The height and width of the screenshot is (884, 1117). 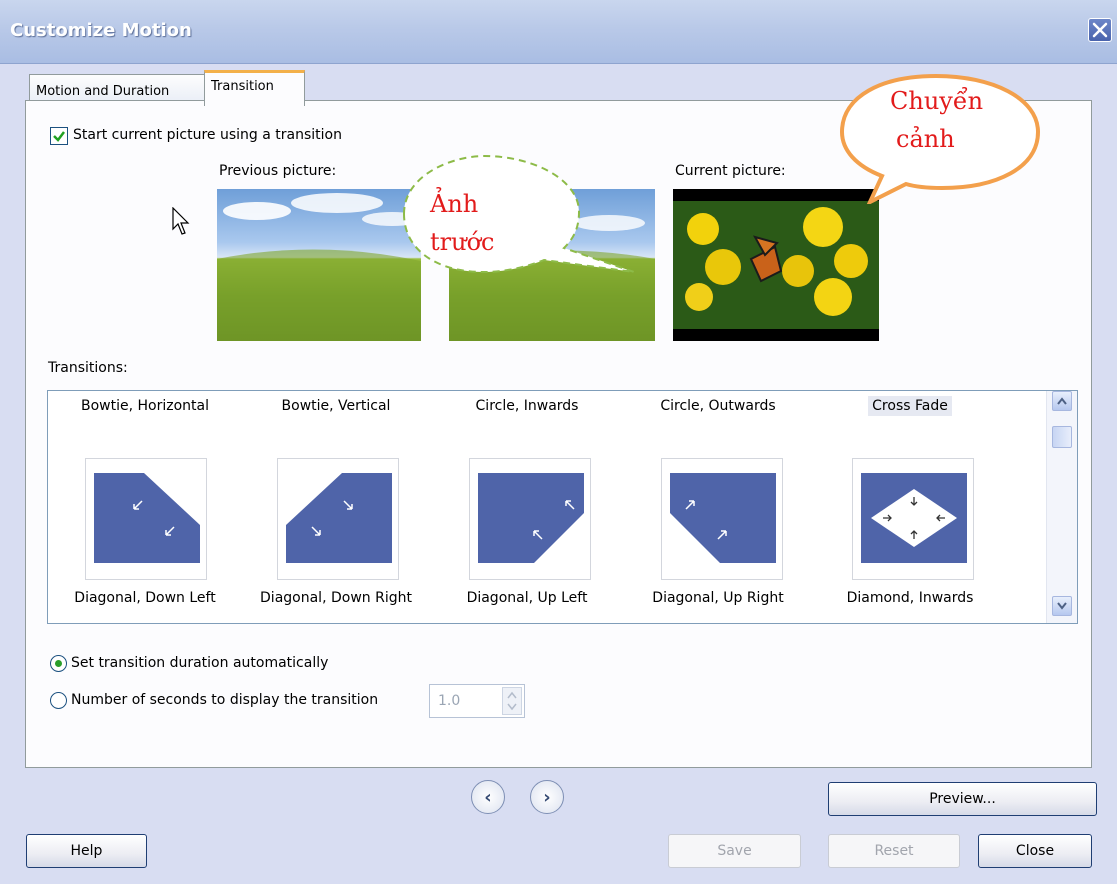 What do you see at coordinates (776, 265) in the screenshot?
I see `current-picture-image` at bounding box center [776, 265].